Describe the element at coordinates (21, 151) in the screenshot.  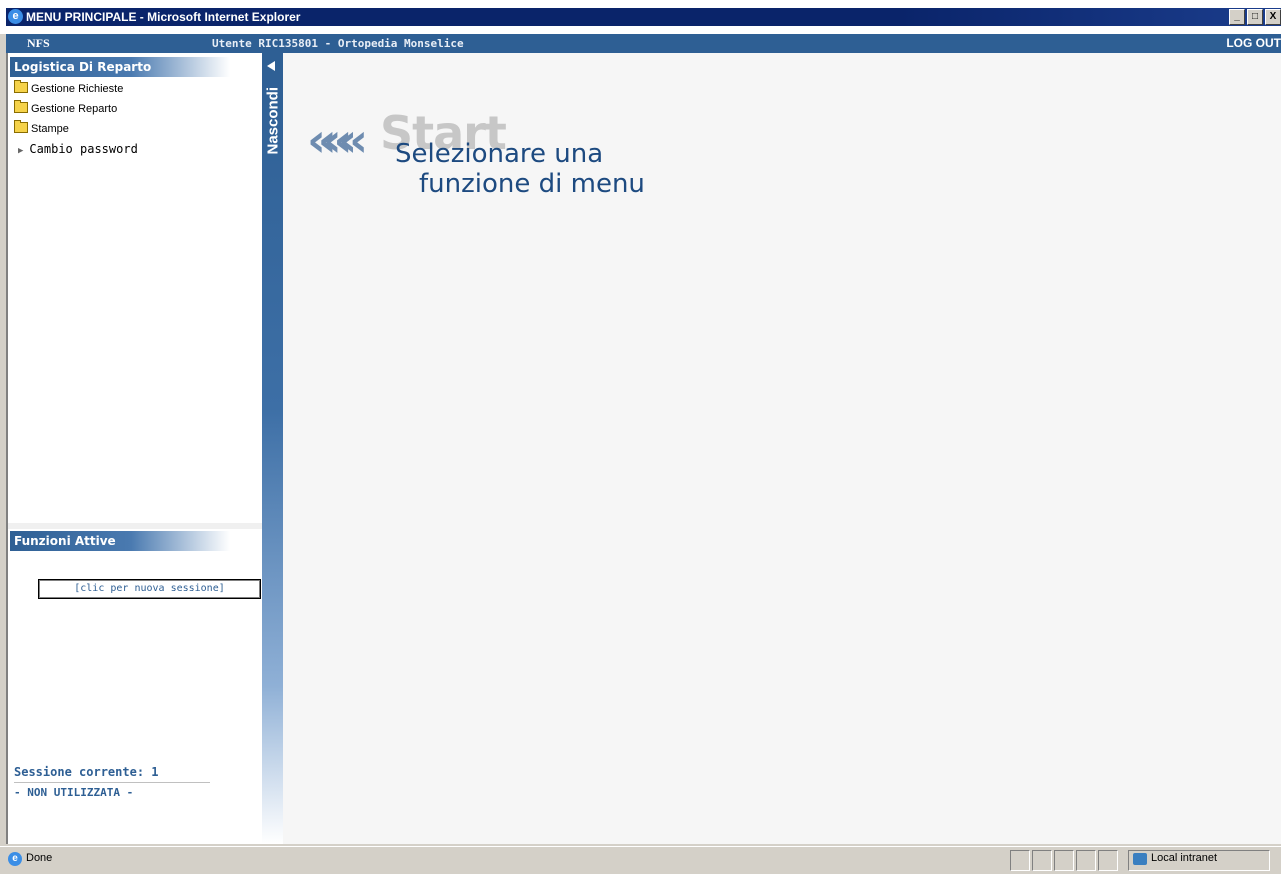
I see `arrow-right-icon: ▶` at that location.